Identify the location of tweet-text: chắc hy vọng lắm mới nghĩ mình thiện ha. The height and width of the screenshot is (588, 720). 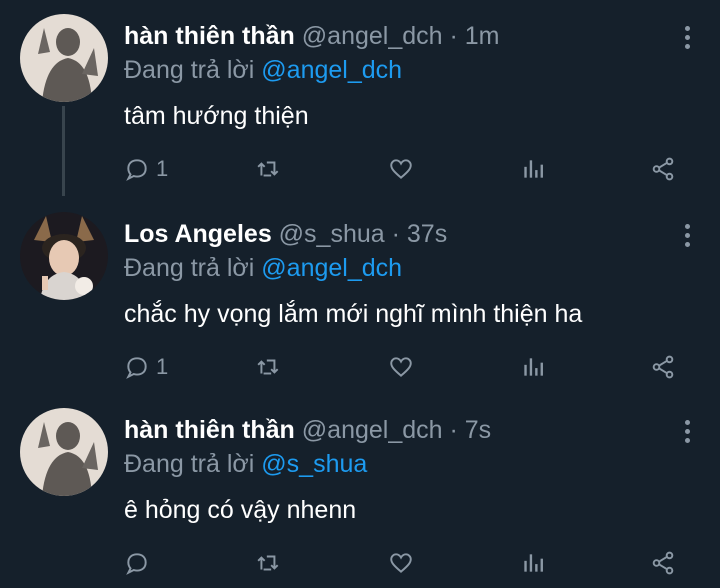
(353, 314).